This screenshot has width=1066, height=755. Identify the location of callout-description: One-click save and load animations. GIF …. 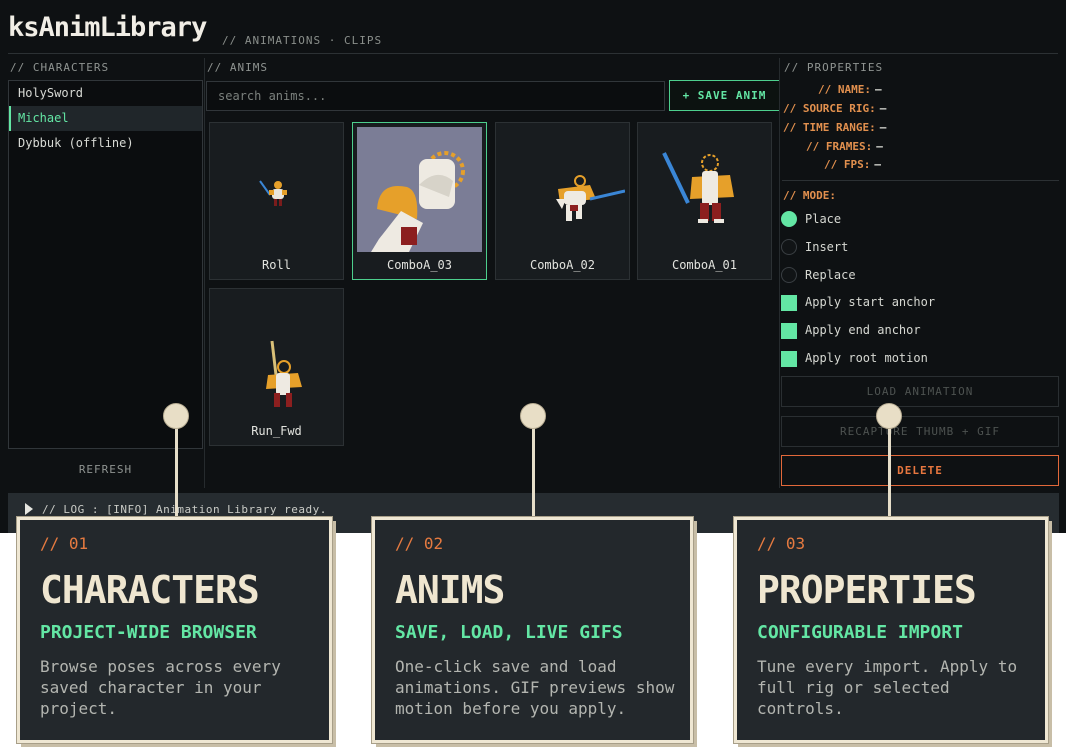
(535, 687).